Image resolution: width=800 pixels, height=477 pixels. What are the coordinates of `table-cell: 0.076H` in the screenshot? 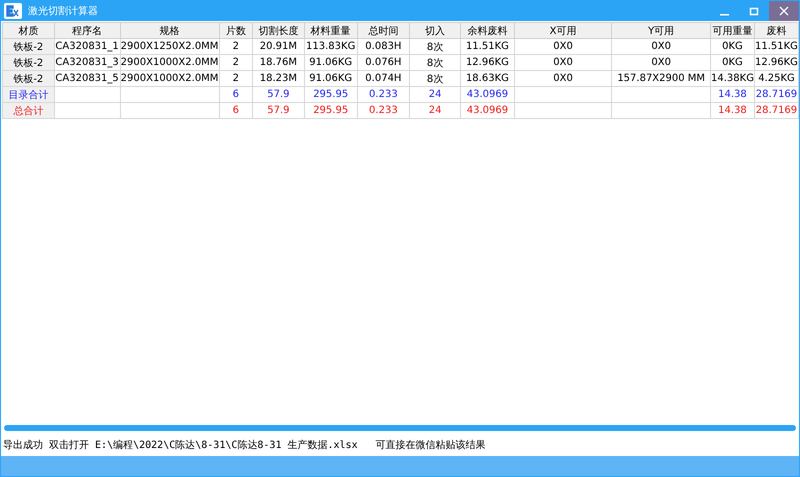 It's located at (383, 62).